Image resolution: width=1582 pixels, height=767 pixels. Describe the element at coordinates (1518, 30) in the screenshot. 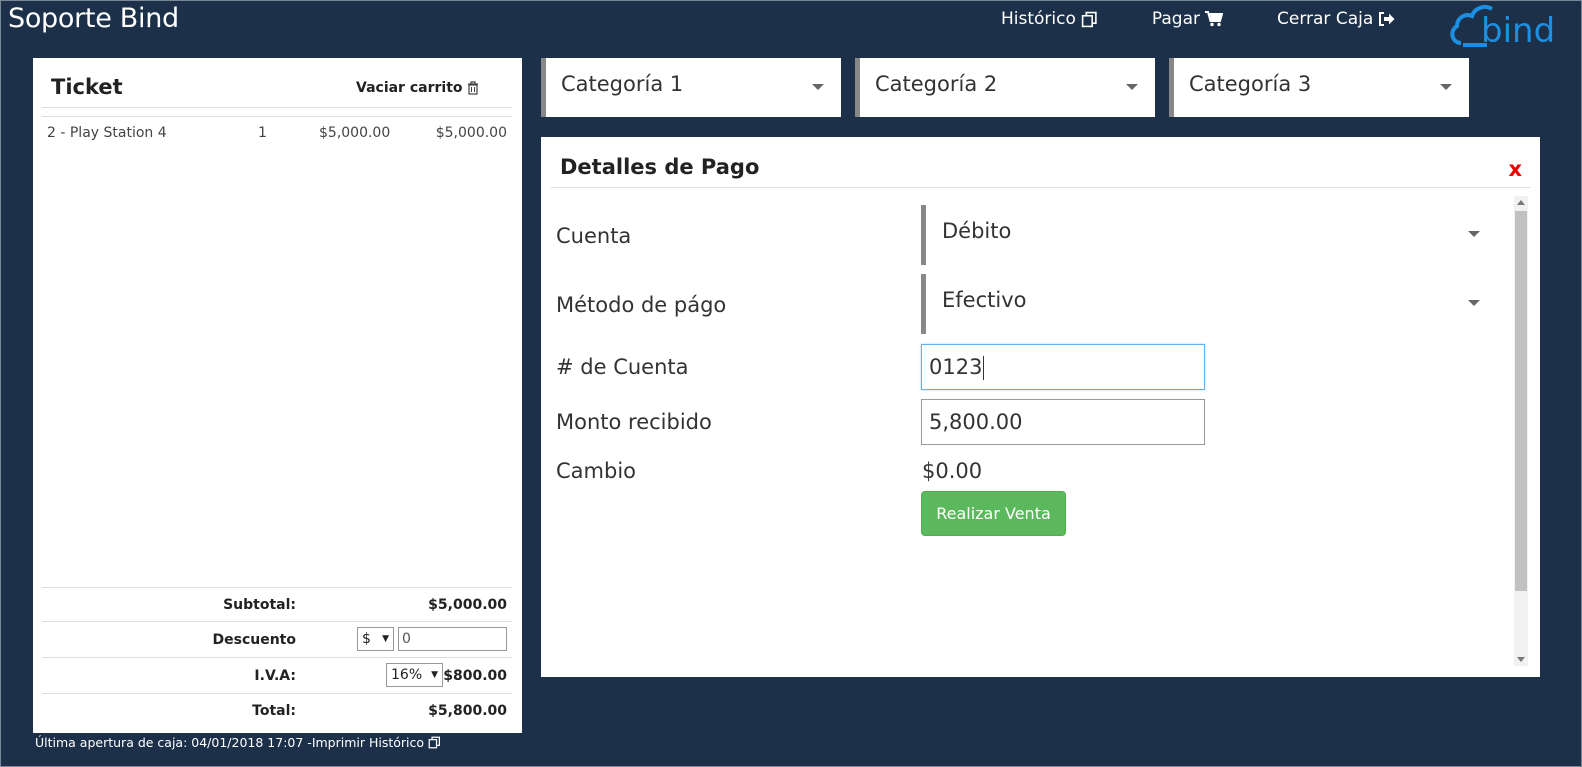

I see `logo-text: bind` at that location.